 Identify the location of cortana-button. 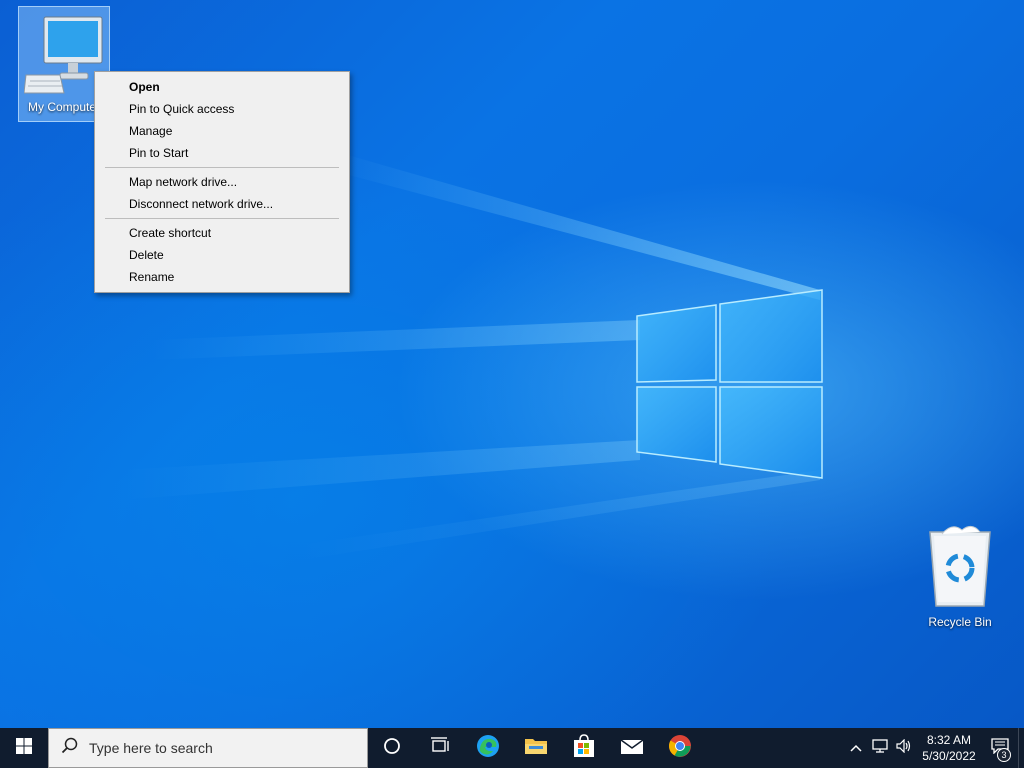
(392, 748).